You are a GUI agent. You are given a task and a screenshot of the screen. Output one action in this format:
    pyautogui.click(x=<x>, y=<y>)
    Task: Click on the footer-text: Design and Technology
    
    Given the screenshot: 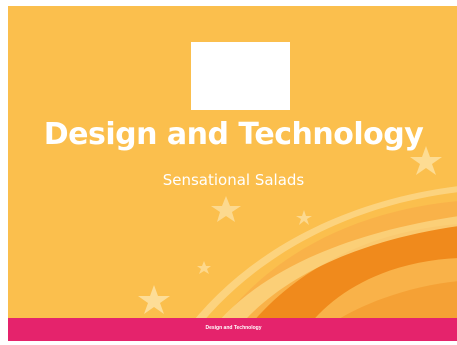 What is the action you would take?
    pyautogui.click(x=232, y=328)
    